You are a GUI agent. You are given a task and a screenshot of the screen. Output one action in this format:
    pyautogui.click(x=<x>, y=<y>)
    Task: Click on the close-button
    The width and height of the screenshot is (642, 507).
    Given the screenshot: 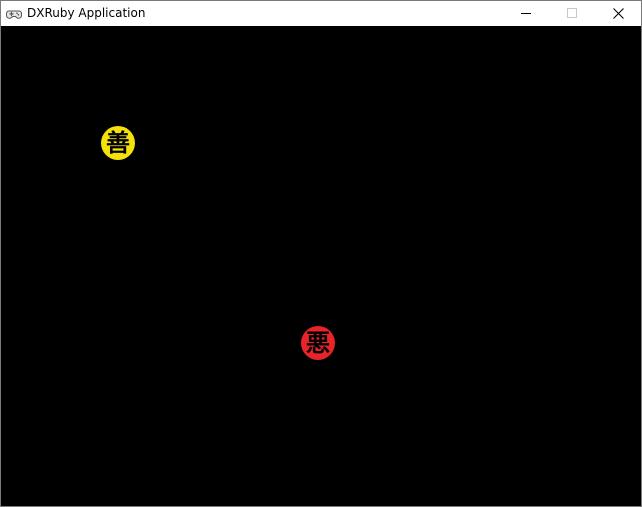 What is the action you would take?
    pyautogui.click(x=618, y=13)
    